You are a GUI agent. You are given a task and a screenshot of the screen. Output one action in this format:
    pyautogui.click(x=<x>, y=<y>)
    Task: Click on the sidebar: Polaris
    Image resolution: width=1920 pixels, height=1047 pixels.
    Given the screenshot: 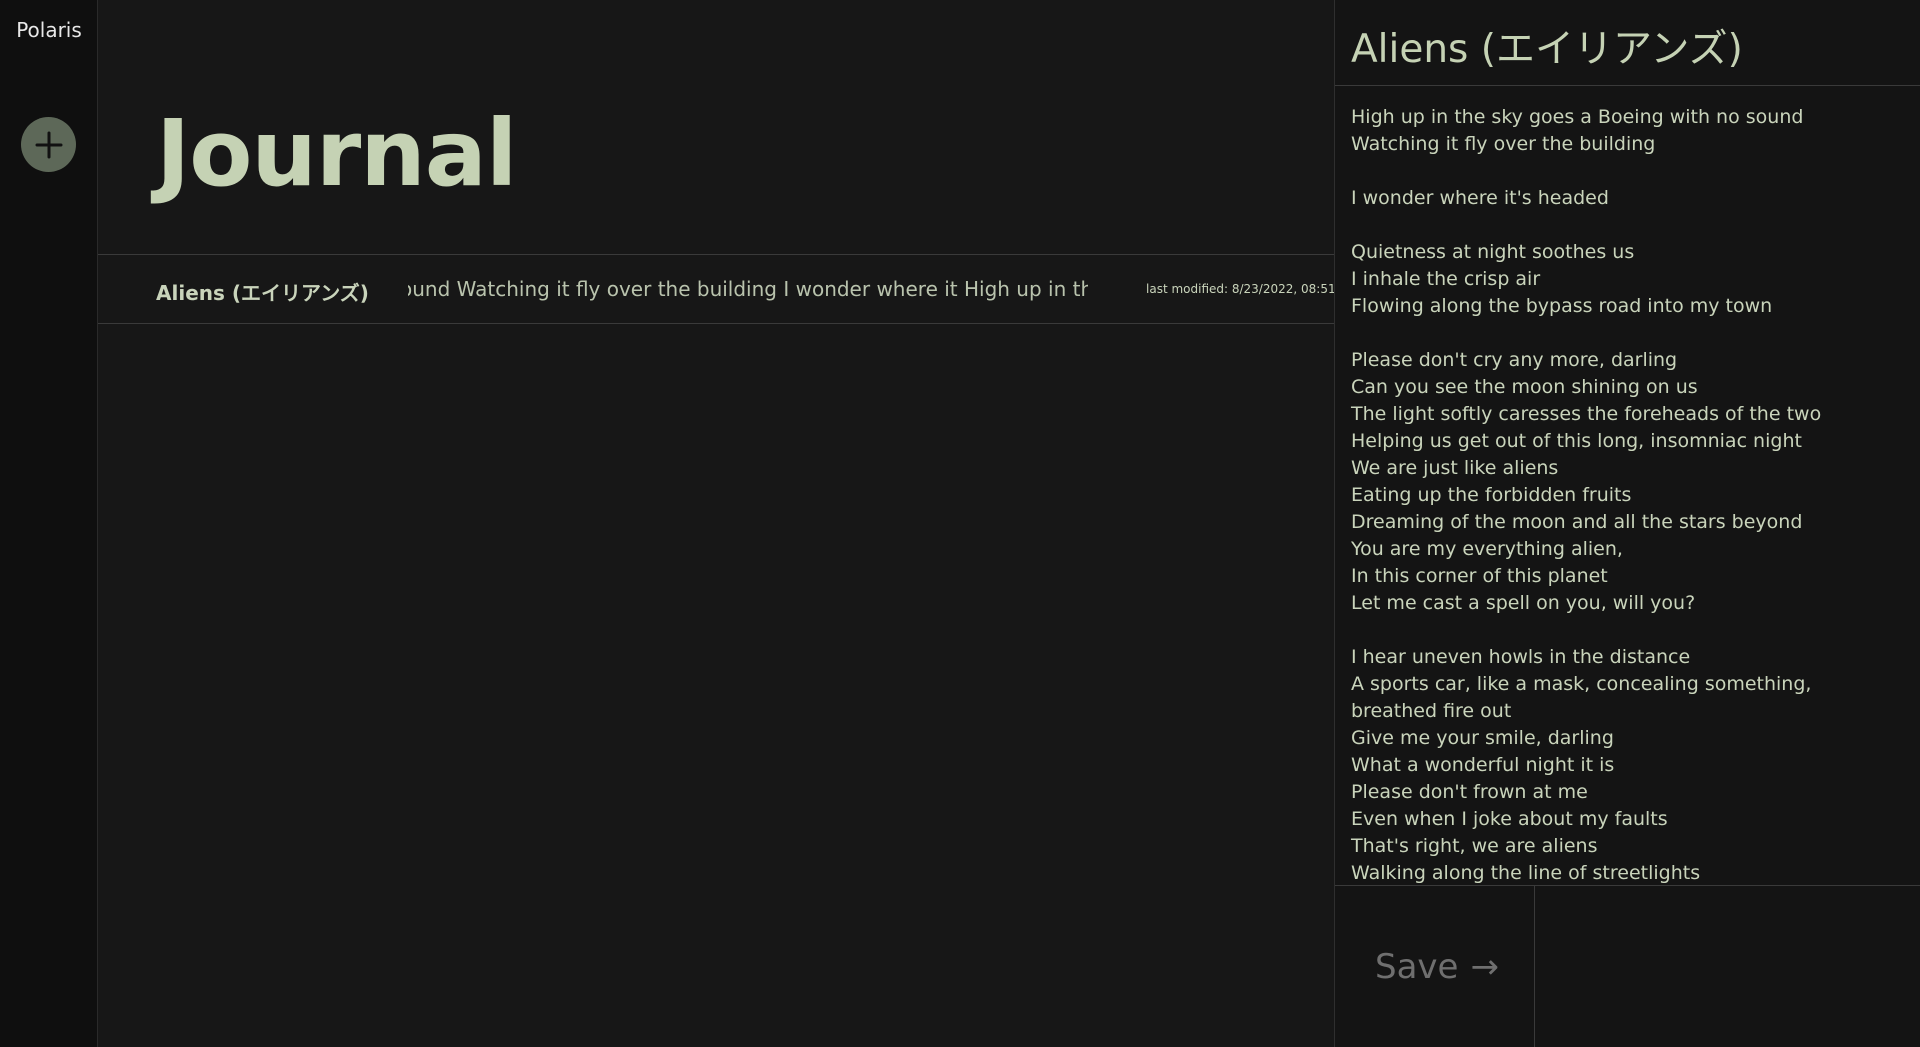 What is the action you would take?
    pyautogui.click(x=49, y=523)
    